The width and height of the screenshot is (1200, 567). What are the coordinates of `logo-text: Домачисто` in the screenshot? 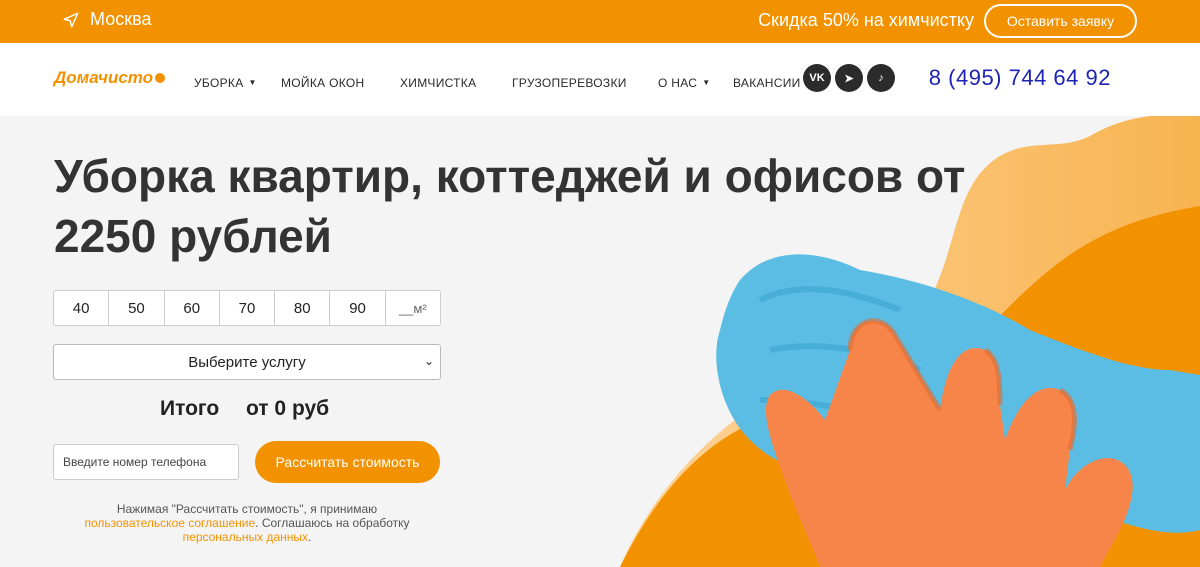 It's located at (104, 77).